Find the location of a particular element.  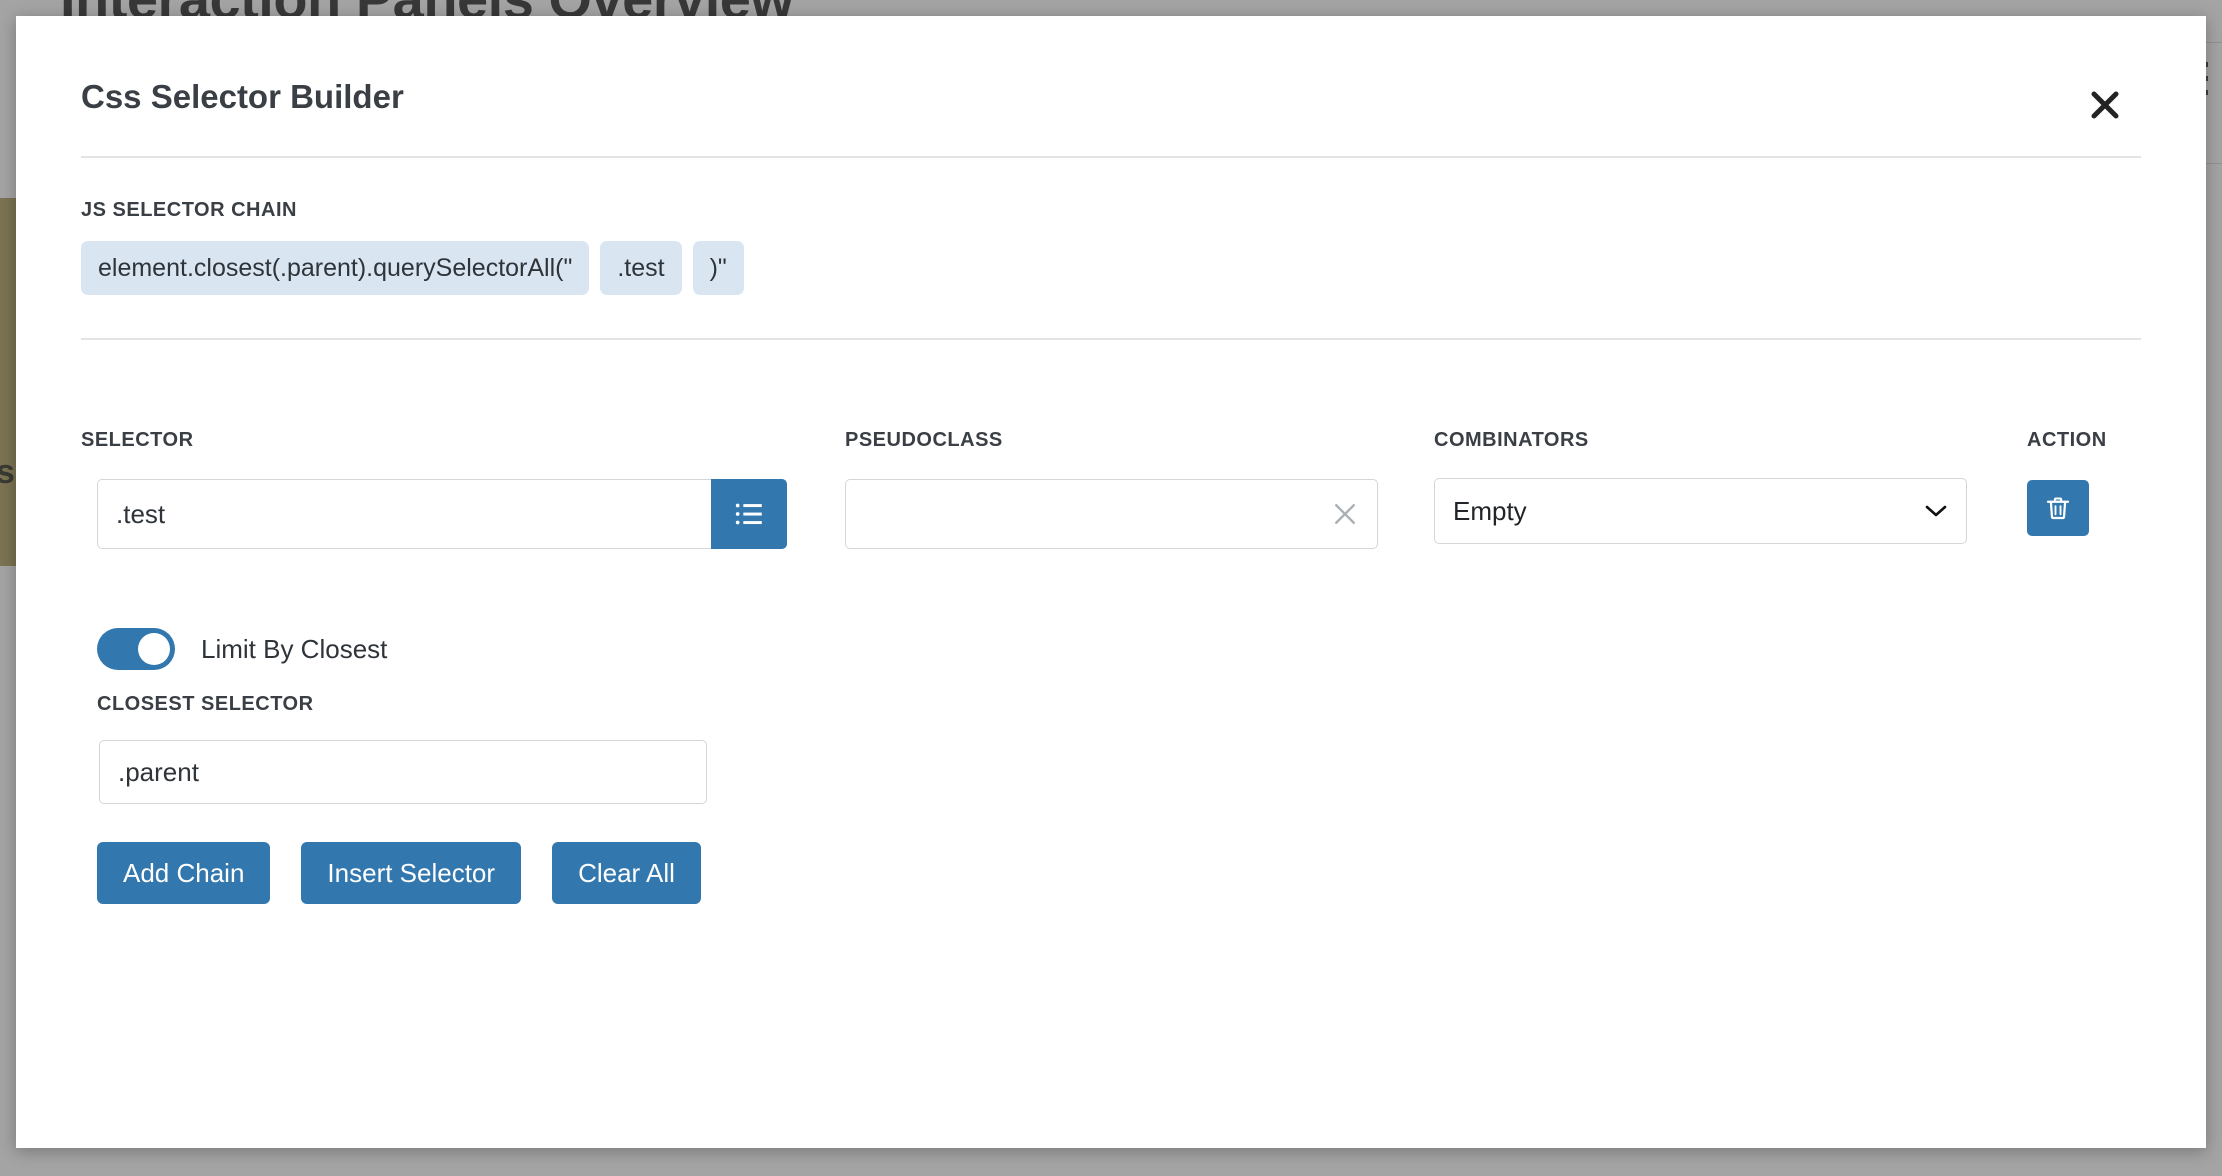

combinators-select: Empty is located at coordinates (1700, 511).